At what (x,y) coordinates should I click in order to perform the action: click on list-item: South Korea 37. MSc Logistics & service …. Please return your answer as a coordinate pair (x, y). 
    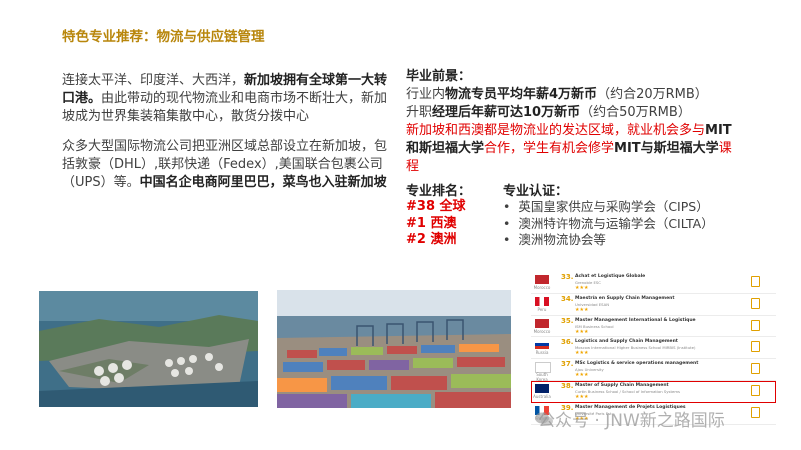
    Looking at the image, I should click on (653, 370).